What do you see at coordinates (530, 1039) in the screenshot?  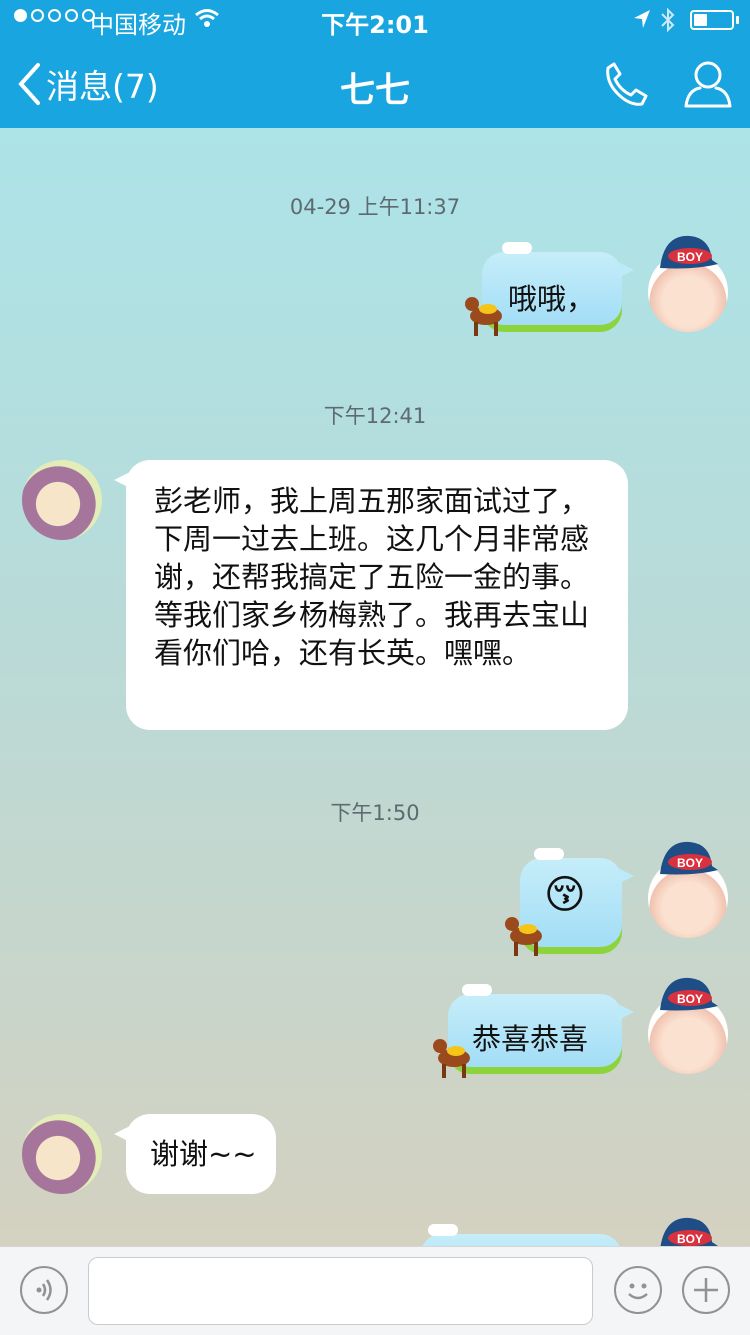 I see `message-text: 恭喜恭喜` at bounding box center [530, 1039].